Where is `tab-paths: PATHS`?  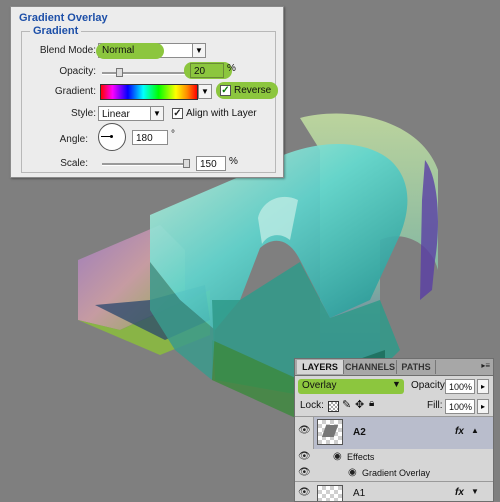
tab-paths: PATHS is located at coordinates (416, 367).